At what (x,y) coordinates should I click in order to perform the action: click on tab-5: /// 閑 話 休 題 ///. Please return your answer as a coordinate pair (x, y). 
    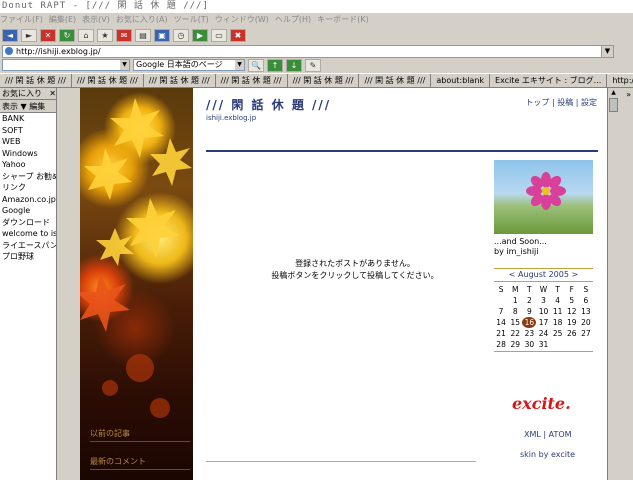
    Looking at the image, I should click on (324, 80).